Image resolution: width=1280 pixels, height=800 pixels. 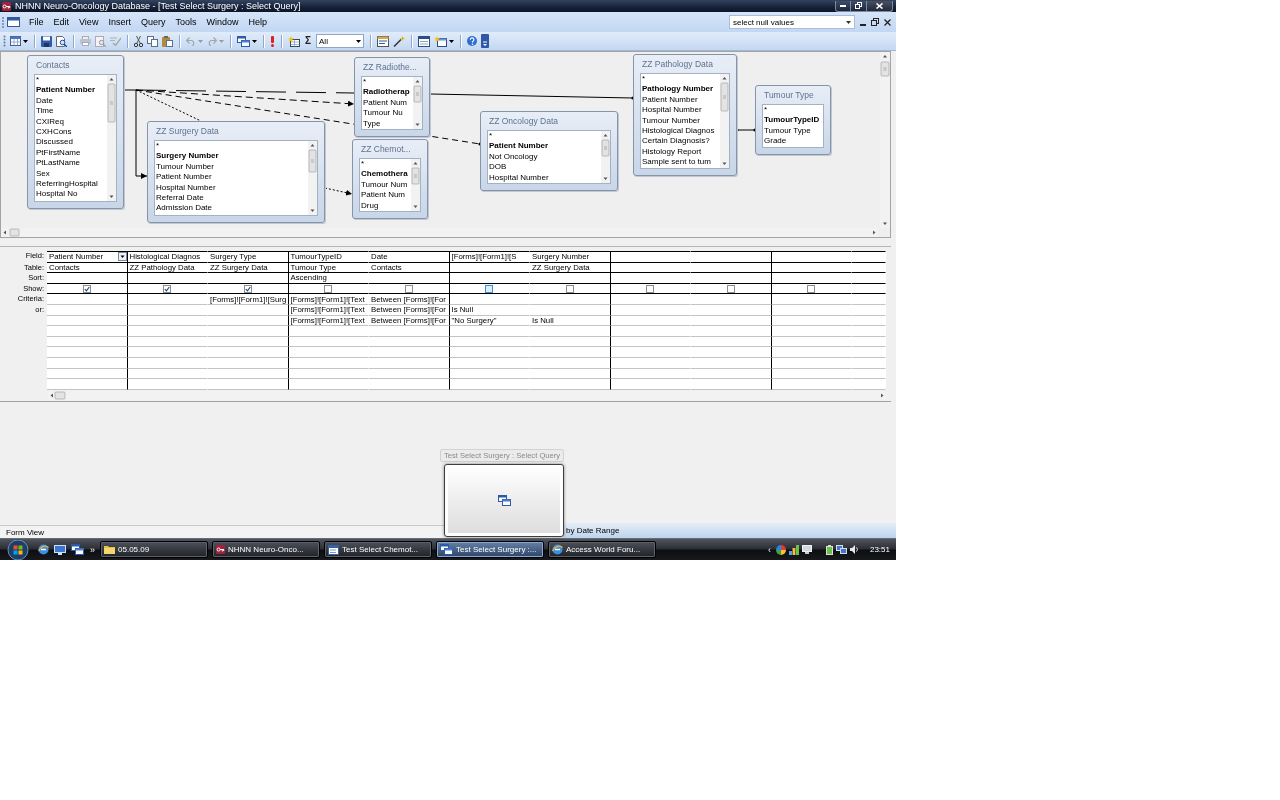 What do you see at coordinates (92, 549) in the screenshot?
I see `overflow-button: »` at bounding box center [92, 549].